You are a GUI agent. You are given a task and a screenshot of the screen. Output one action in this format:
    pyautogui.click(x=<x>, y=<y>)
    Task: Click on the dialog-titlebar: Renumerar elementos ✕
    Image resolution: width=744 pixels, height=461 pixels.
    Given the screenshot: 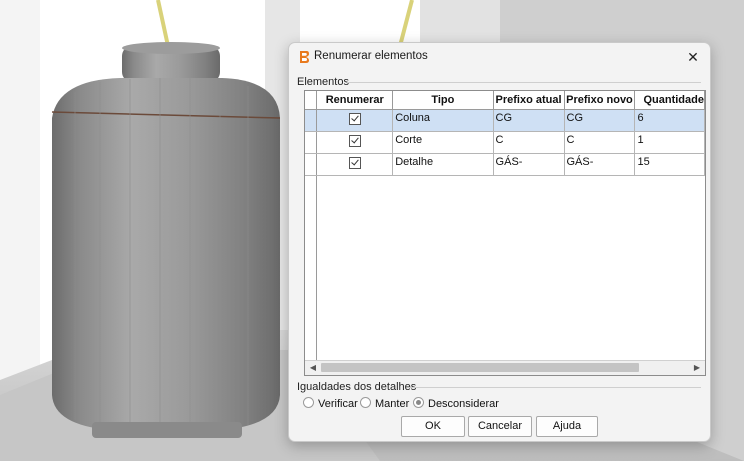 What is the action you would take?
    pyautogui.click(x=499, y=57)
    